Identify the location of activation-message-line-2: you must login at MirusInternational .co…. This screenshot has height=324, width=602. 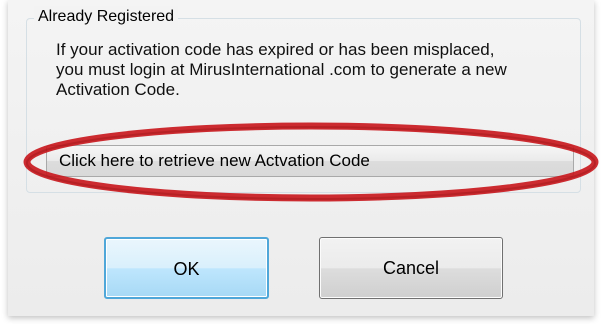
(281, 69).